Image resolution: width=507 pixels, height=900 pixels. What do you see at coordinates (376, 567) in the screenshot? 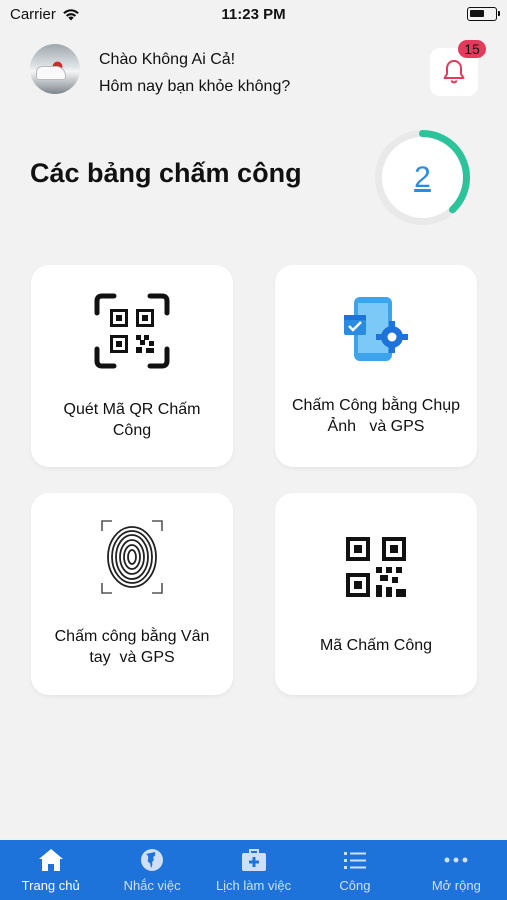
I see `qr-code-icon` at bounding box center [376, 567].